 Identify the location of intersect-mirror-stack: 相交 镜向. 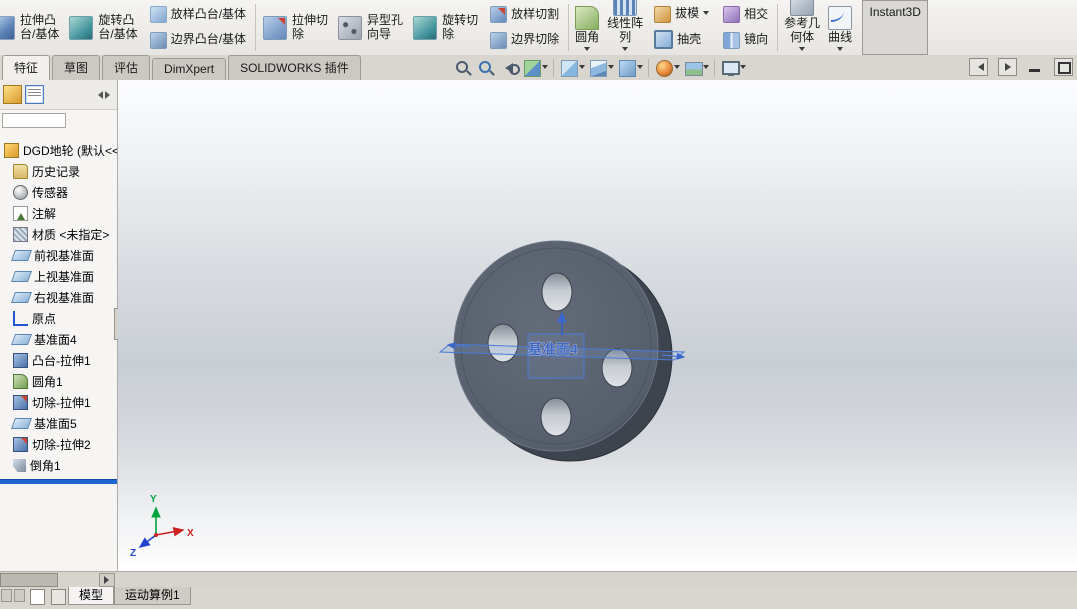
(745, 27).